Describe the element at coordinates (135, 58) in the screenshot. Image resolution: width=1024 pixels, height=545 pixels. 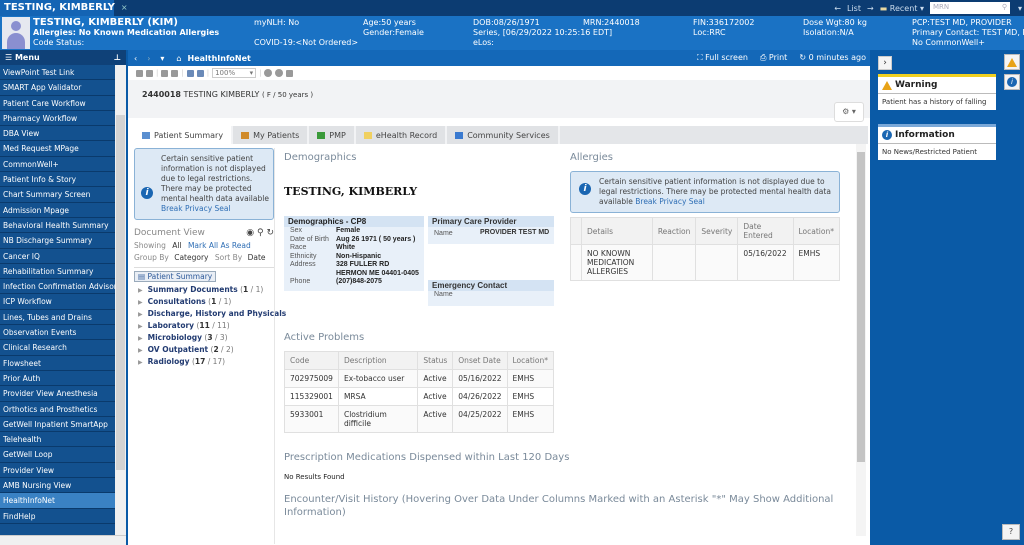
I see `back-icon: ‹` at that location.